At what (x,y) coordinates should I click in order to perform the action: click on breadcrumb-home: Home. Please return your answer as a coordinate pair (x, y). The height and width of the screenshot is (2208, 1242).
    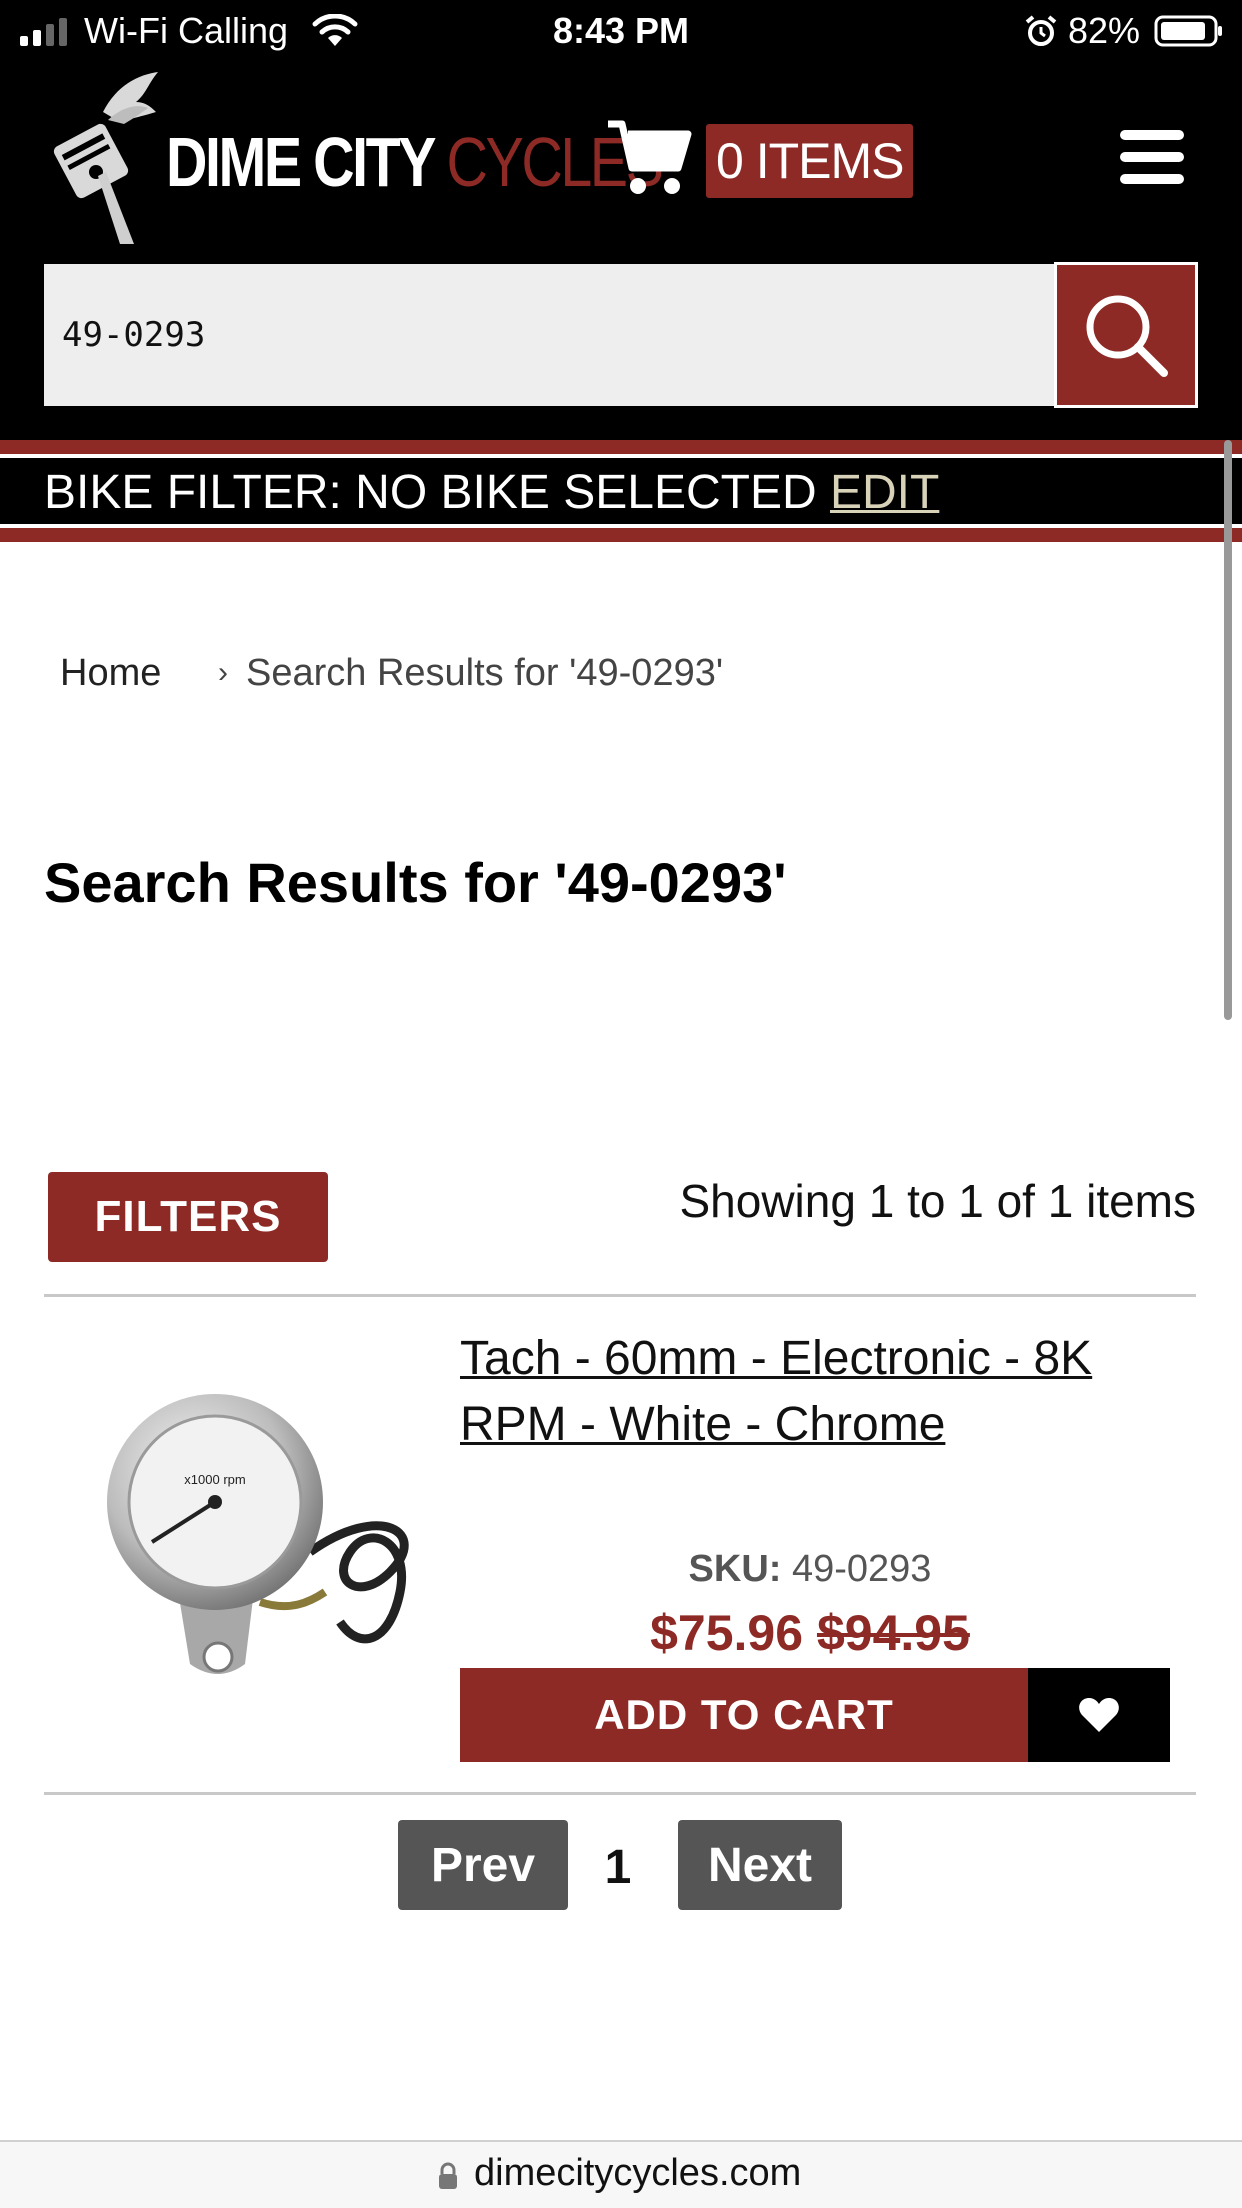
    Looking at the image, I should click on (110, 673).